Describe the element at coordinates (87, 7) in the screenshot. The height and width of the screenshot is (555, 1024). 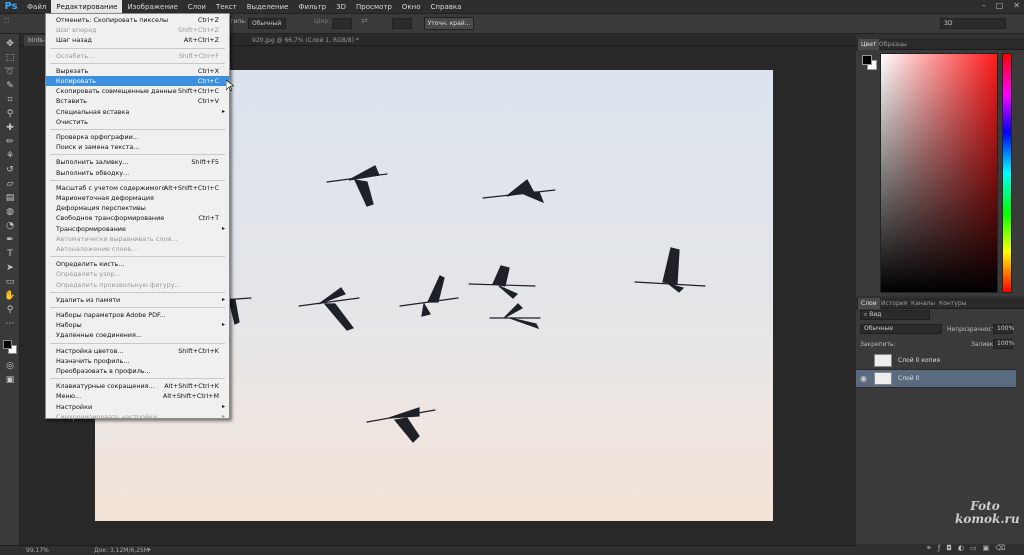
I see `menu-item: Редактирование` at that location.